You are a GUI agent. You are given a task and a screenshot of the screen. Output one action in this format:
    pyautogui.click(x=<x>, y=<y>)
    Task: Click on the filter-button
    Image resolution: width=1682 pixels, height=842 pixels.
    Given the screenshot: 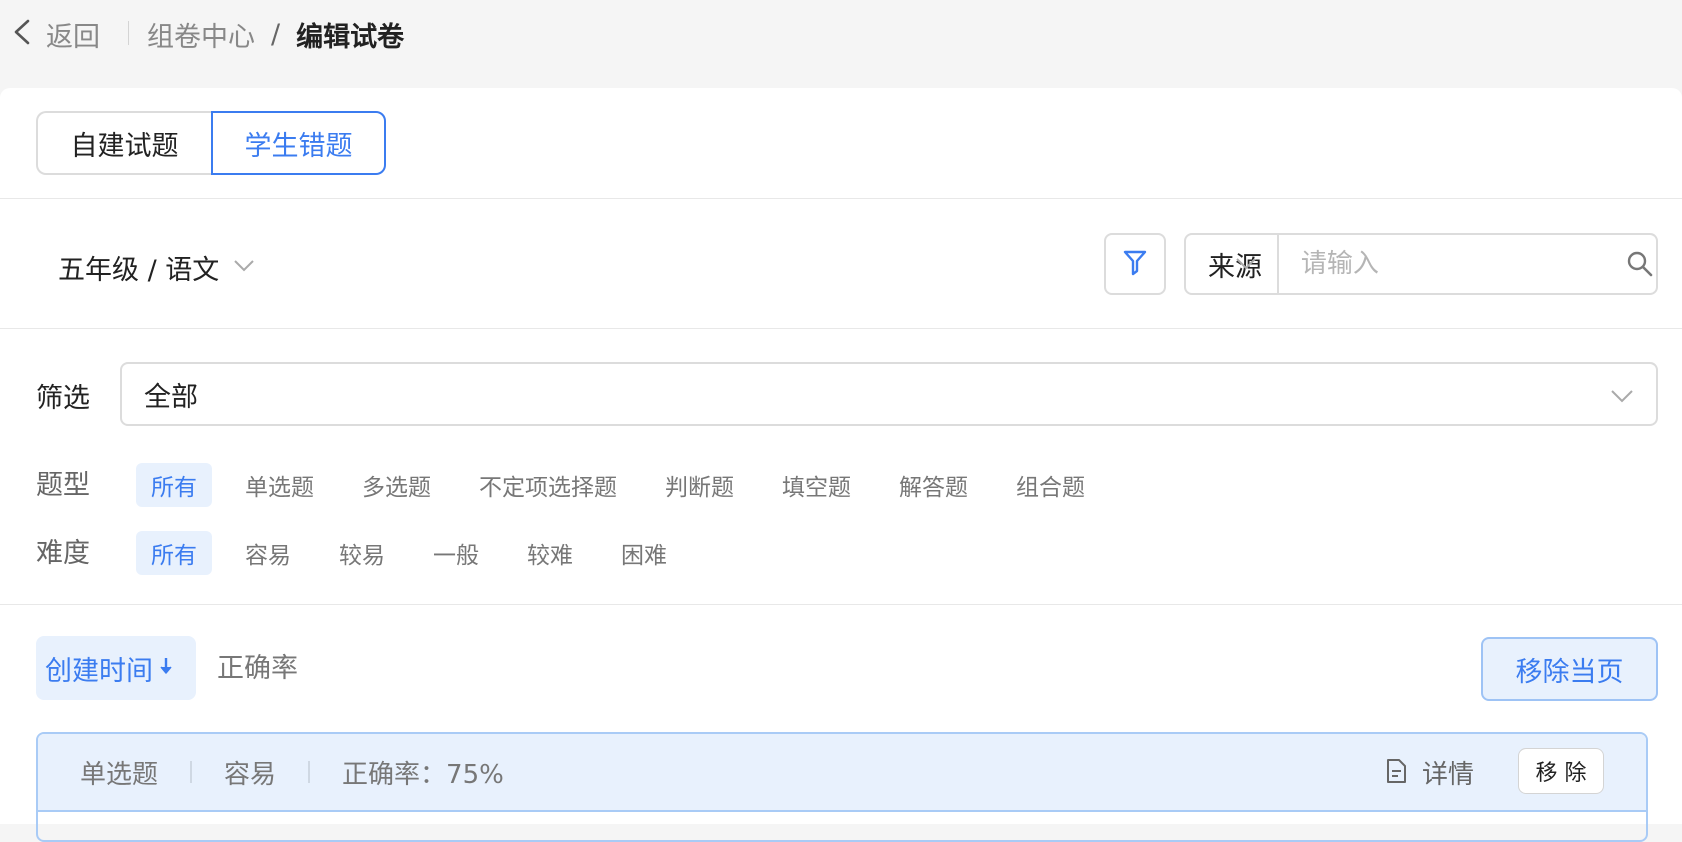 What is the action you would take?
    pyautogui.click(x=1135, y=264)
    